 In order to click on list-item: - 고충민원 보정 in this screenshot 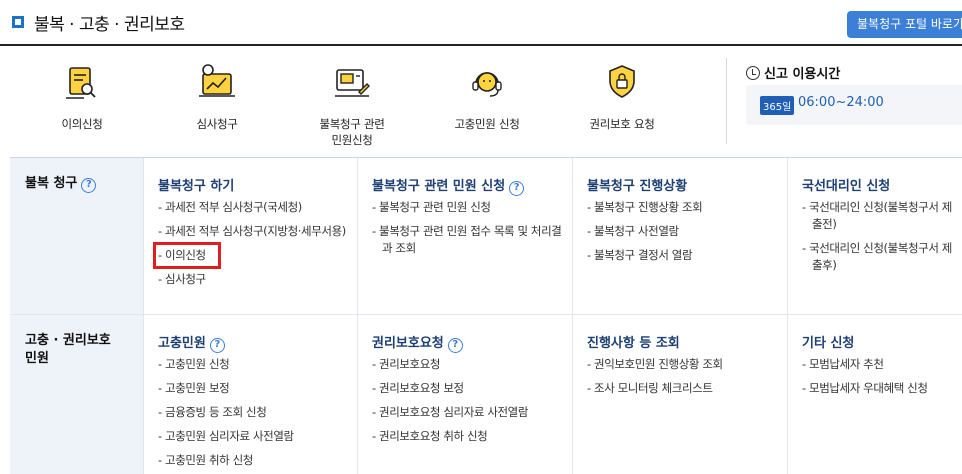, I will do `click(253, 388)`.